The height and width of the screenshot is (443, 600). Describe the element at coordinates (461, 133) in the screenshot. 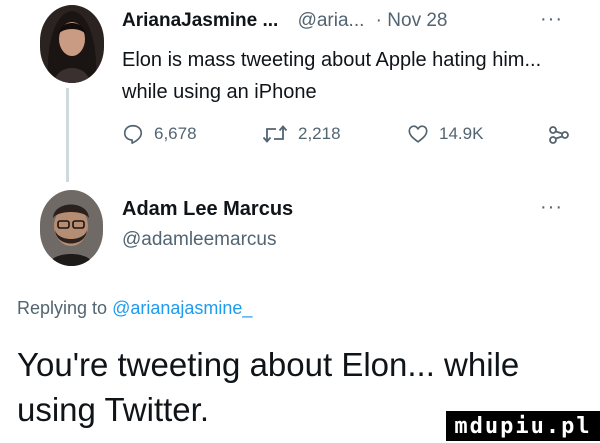

I see `like-count: 14.9K` at that location.